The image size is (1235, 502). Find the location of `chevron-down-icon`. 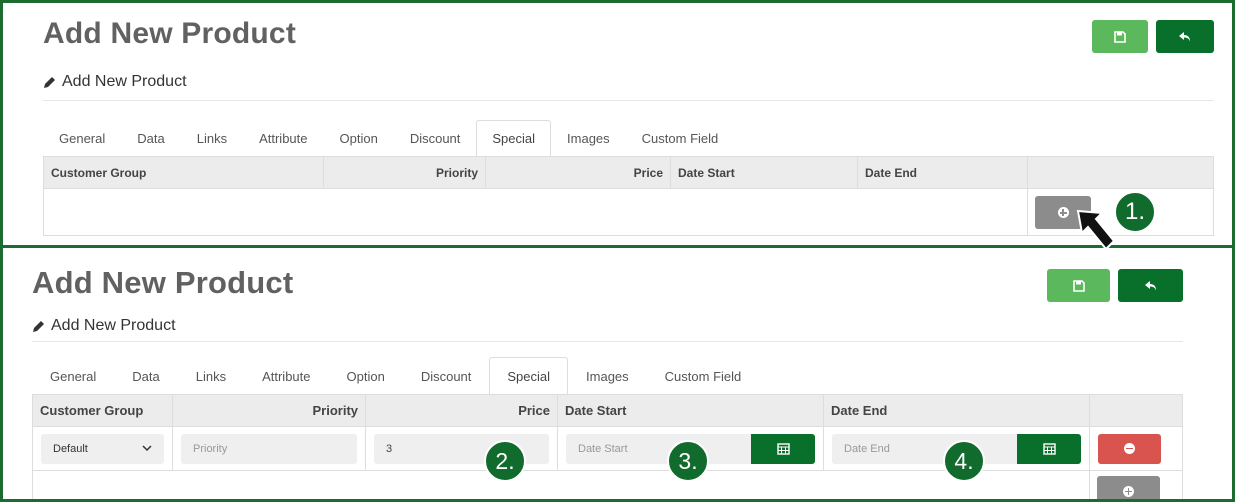

chevron-down-icon is located at coordinates (147, 448).